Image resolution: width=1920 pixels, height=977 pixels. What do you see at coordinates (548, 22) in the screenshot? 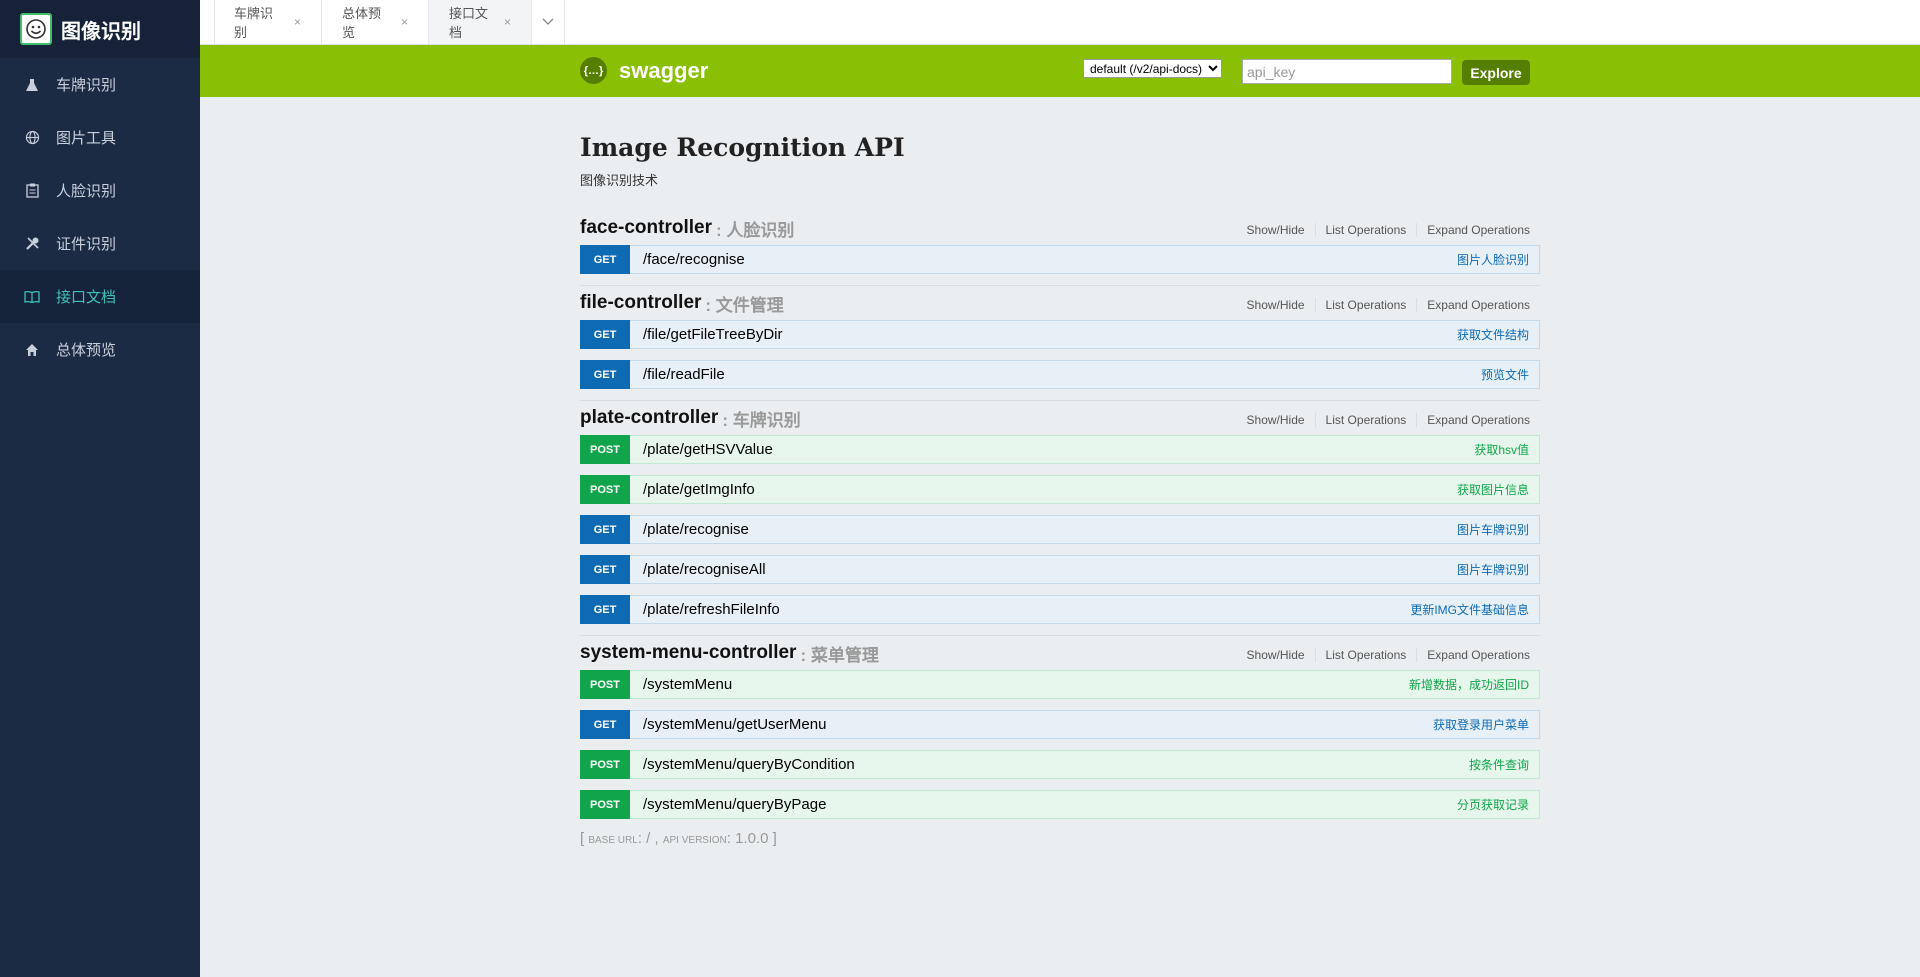
I see `chevron-down-icon` at bounding box center [548, 22].